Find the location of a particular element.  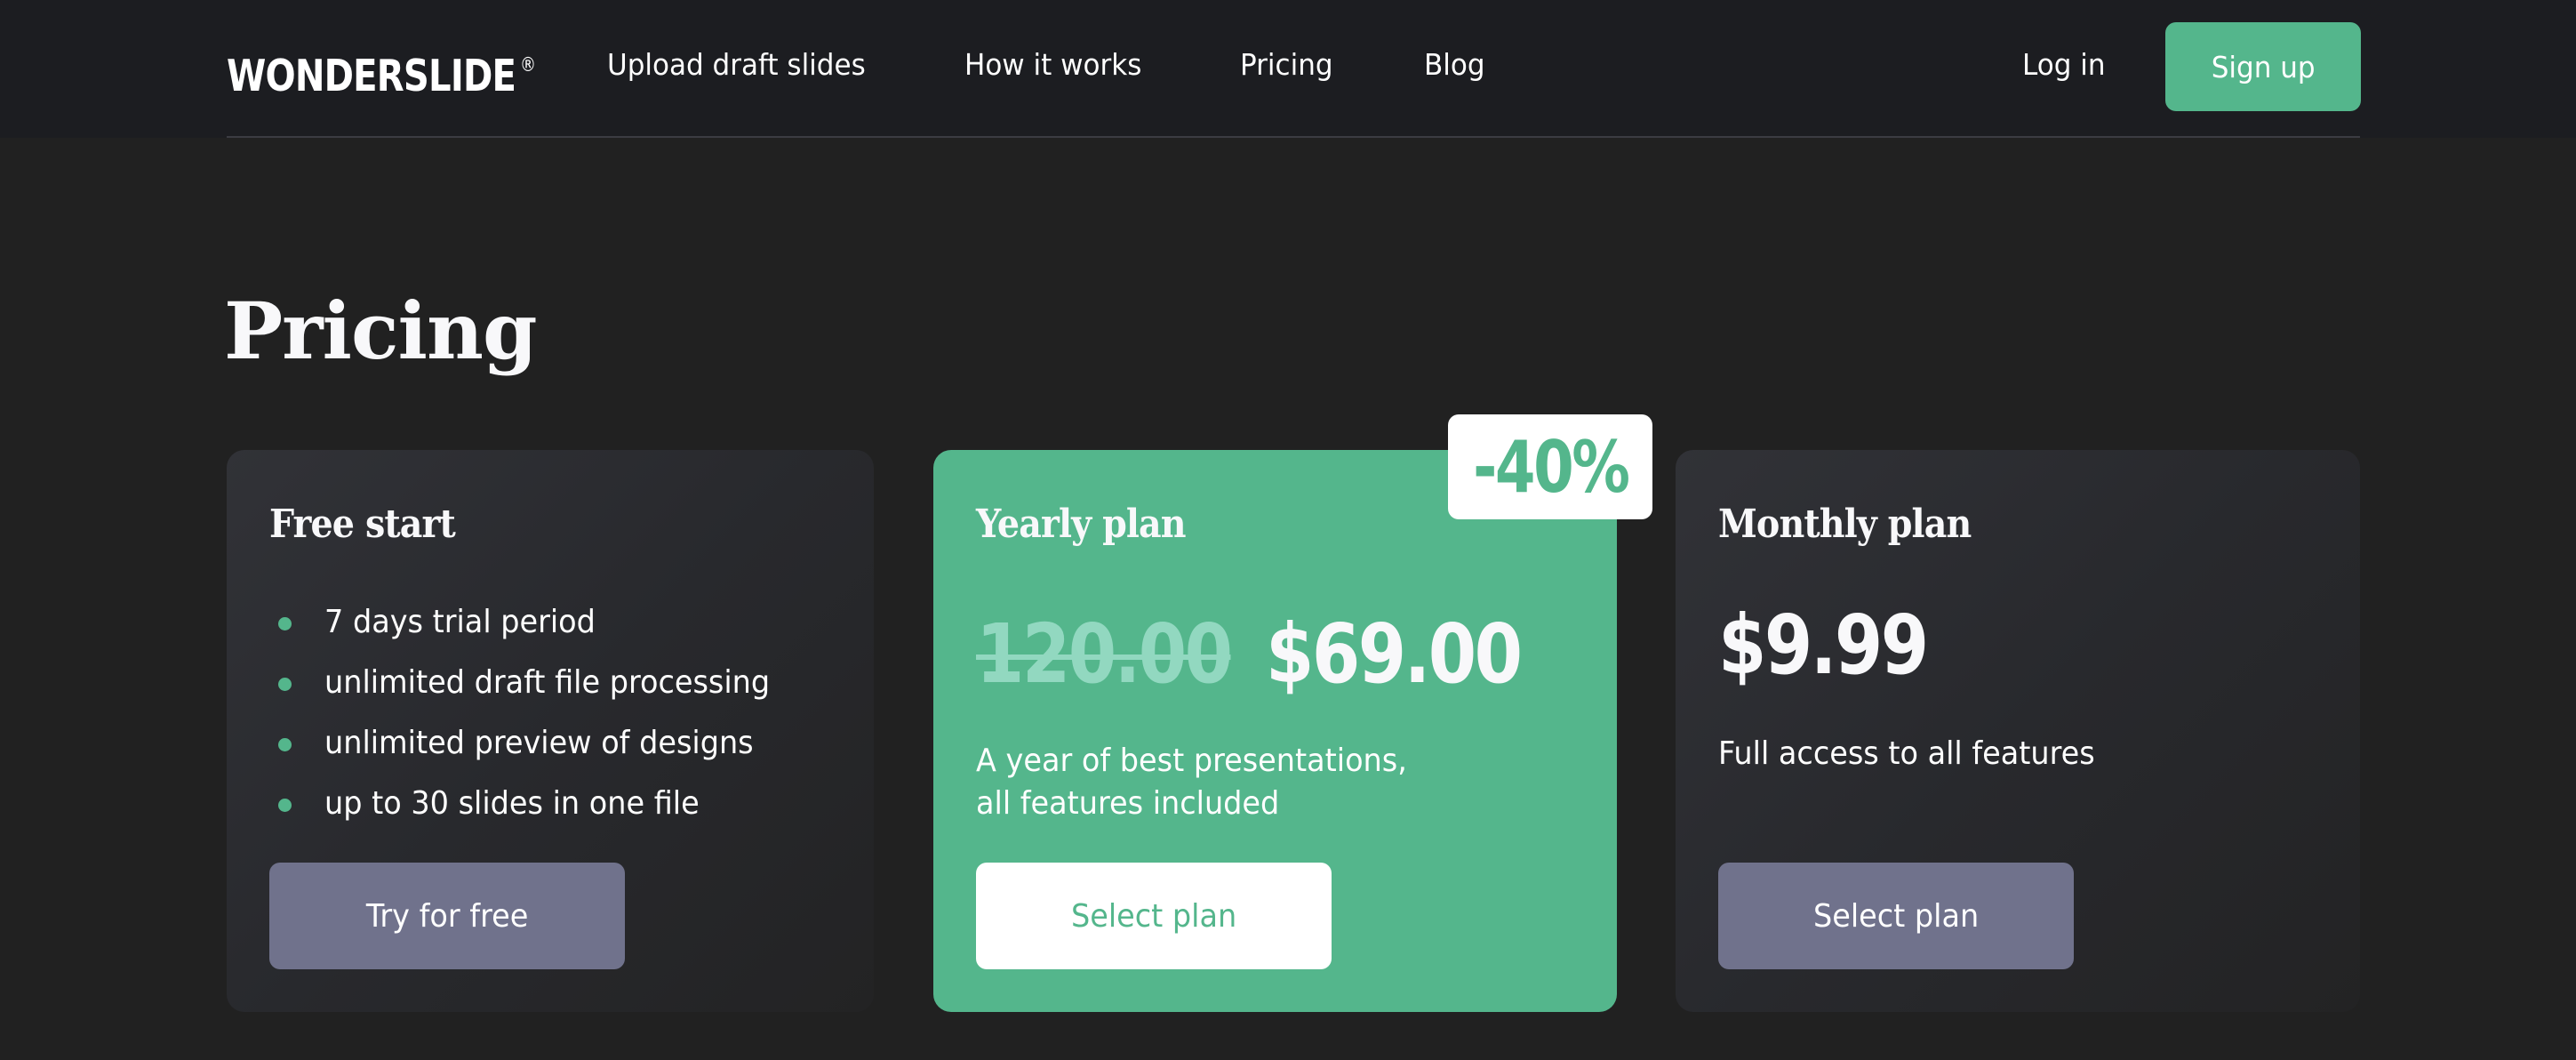

old-price: 120.00 is located at coordinates (1104, 654).